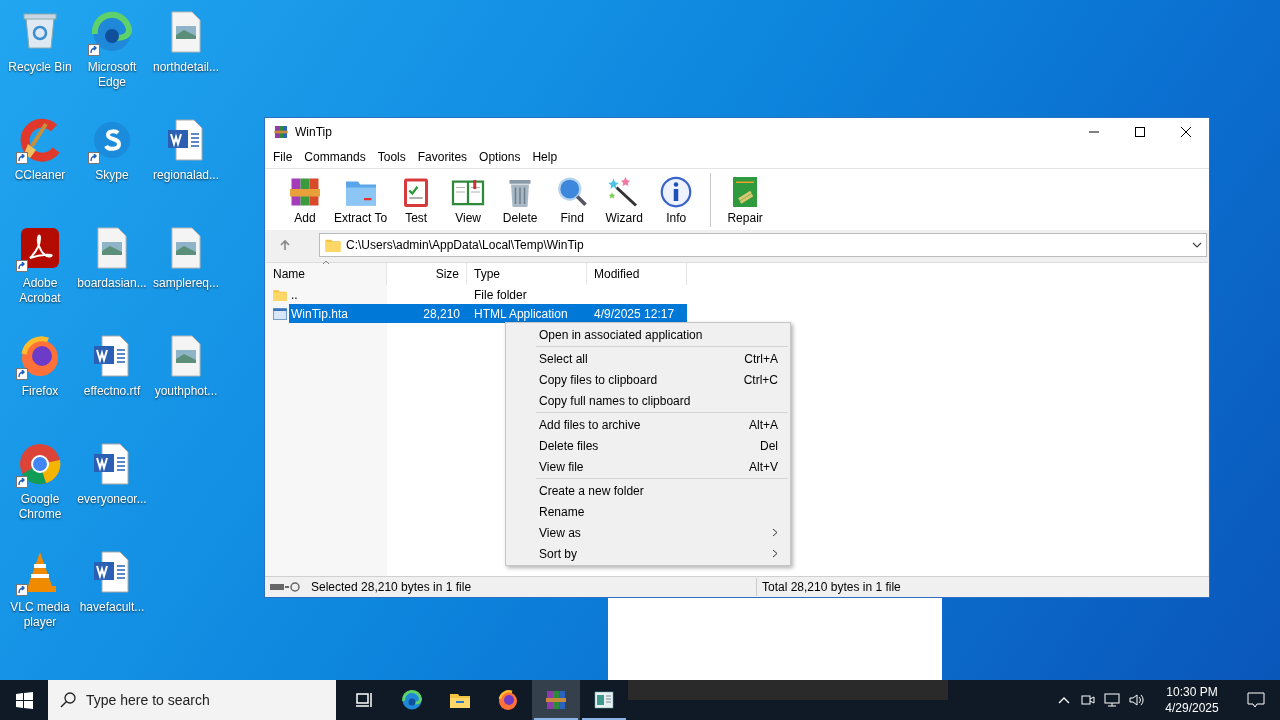 Image resolution: width=1280 pixels, height=720 pixels. I want to click on windows-logo-icon, so click(24, 700).